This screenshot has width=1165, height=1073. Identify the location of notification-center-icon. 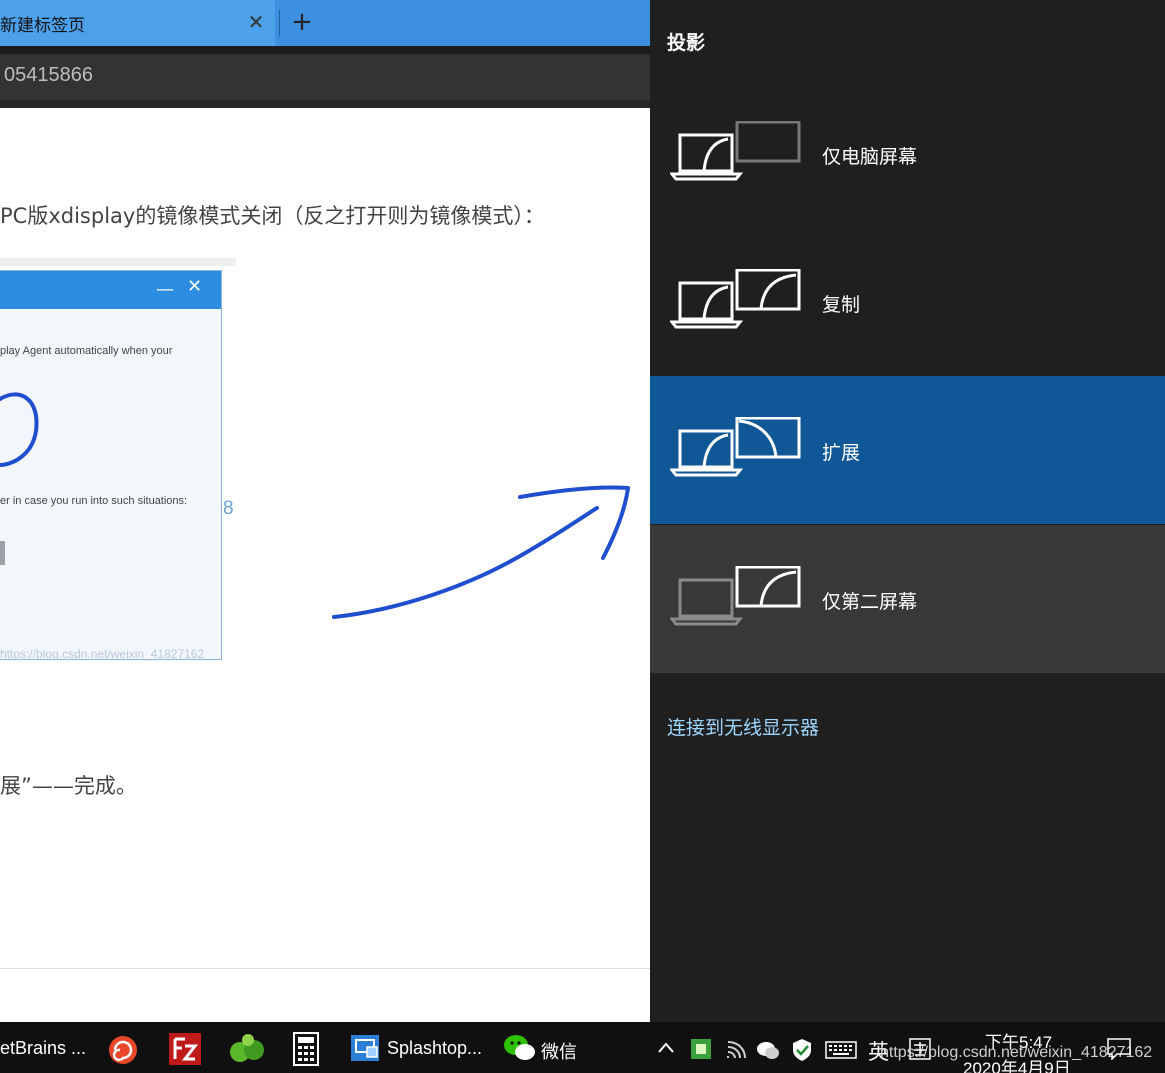
(1119, 1049).